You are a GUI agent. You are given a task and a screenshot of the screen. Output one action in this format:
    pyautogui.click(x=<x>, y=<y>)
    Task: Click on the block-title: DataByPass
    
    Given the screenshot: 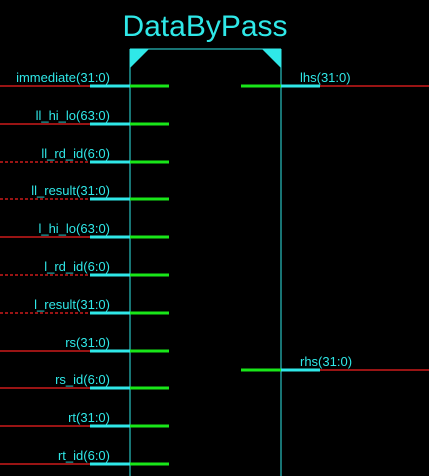 What is the action you would take?
    pyautogui.click(x=204, y=26)
    